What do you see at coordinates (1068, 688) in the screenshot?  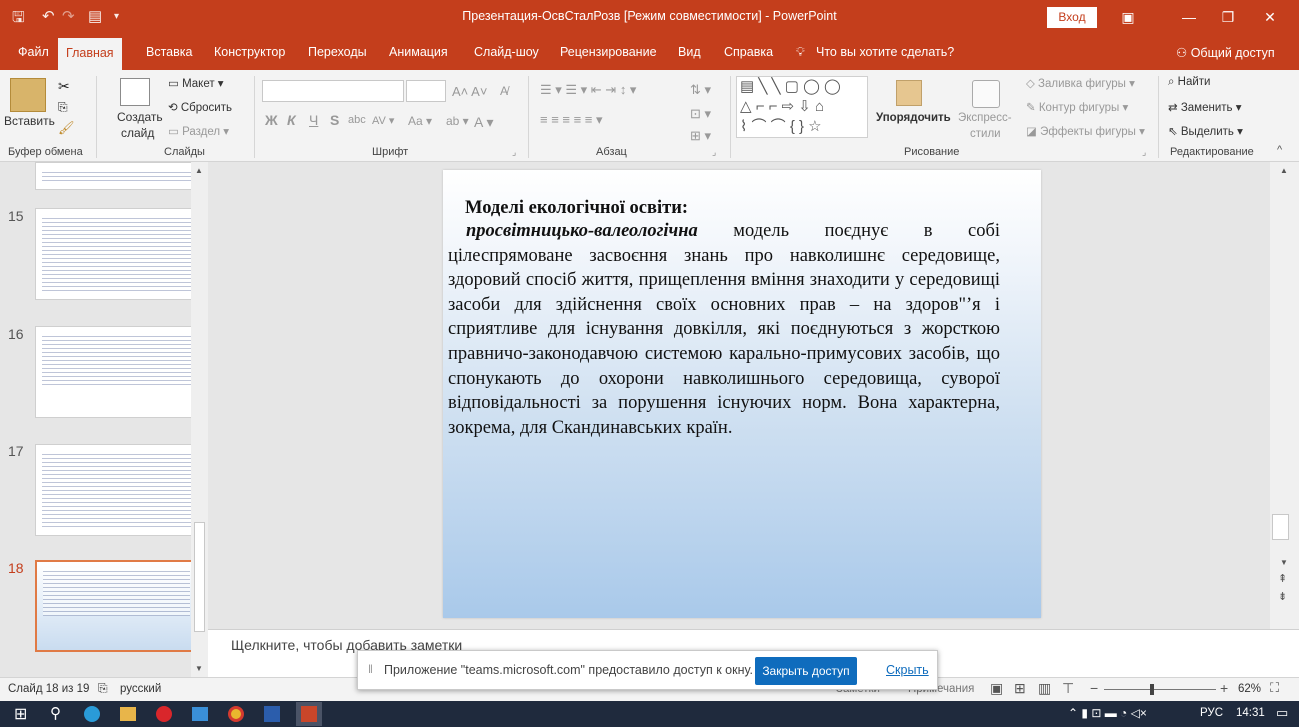 I see `slideshow-view-icon: ⊤` at bounding box center [1068, 688].